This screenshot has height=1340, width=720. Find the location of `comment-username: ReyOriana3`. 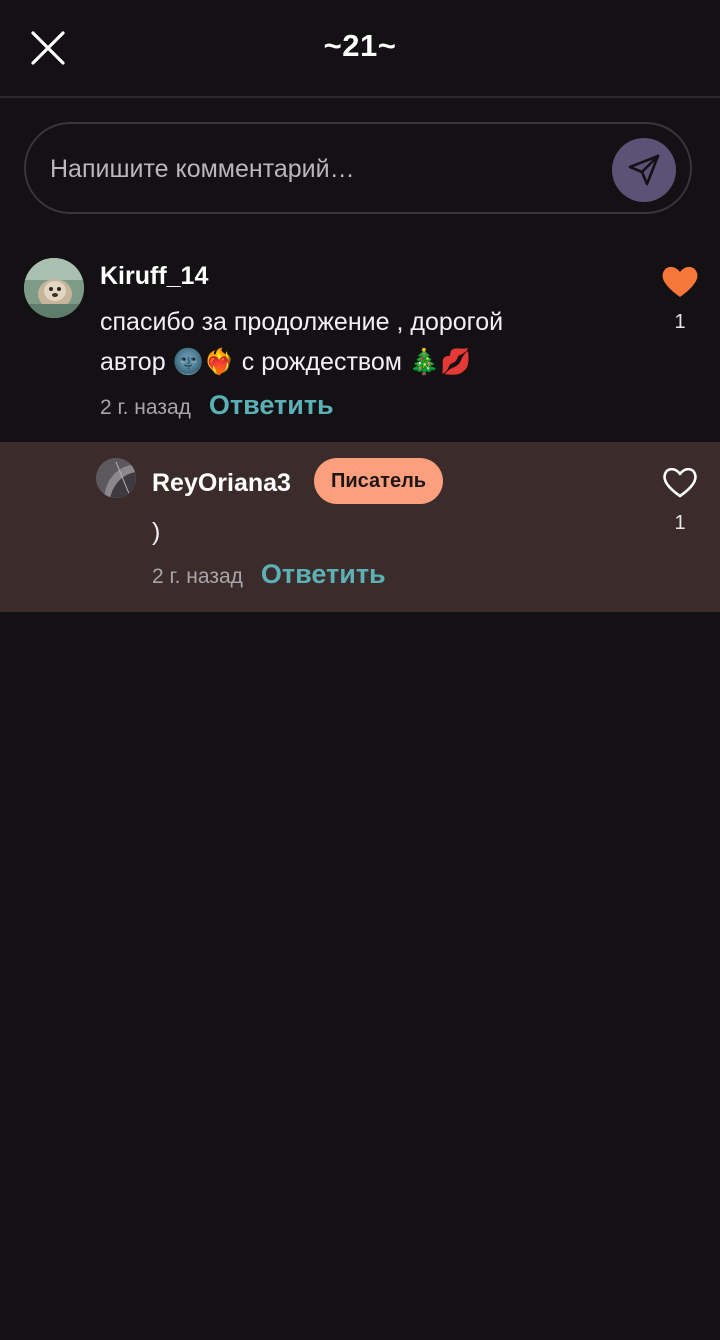

comment-username: ReyOriana3 is located at coordinates (221, 483).